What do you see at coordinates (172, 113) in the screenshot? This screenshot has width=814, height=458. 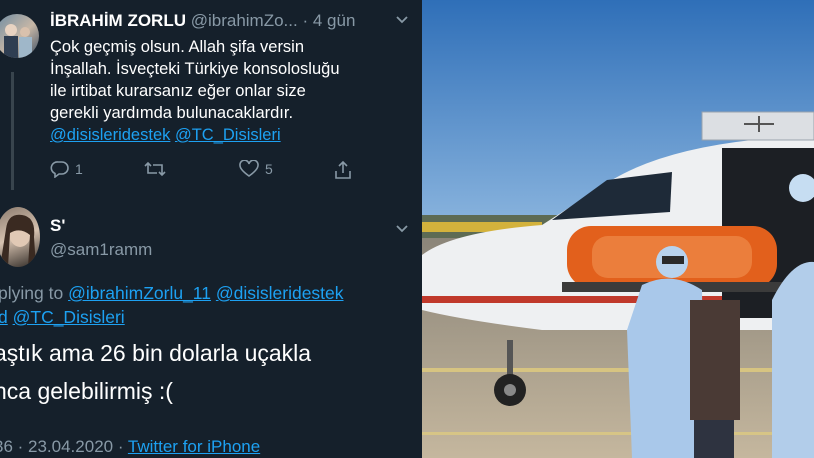 I see `tweet-line: gerekli yardımda bulunacaklardır.` at bounding box center [172, 113].